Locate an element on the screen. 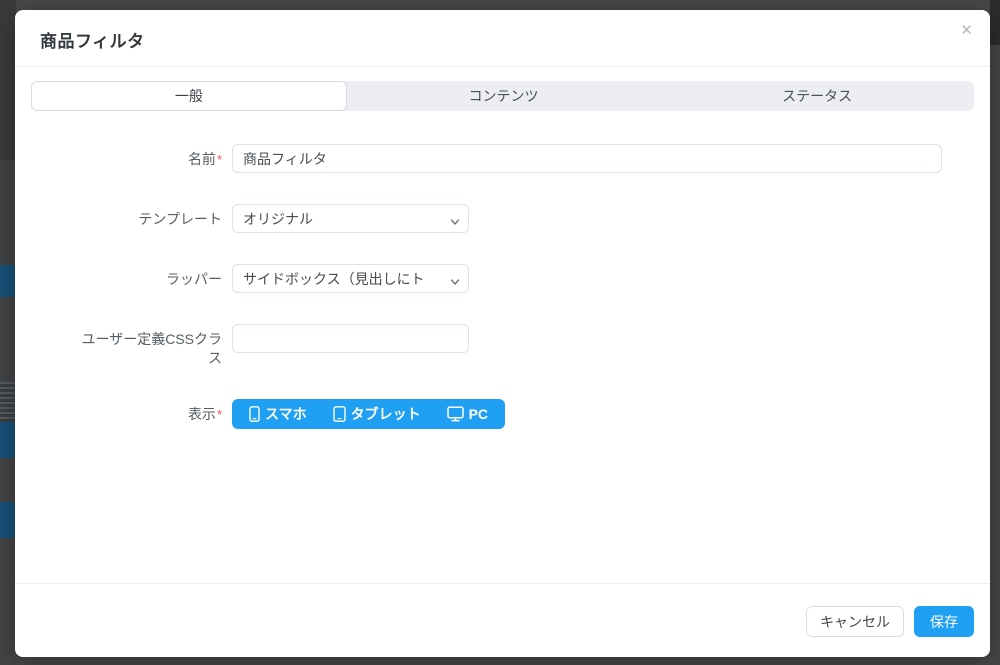 This screenshot has height=665, width=1000. close-icon: ✕ is located at coordinates (966, 30).